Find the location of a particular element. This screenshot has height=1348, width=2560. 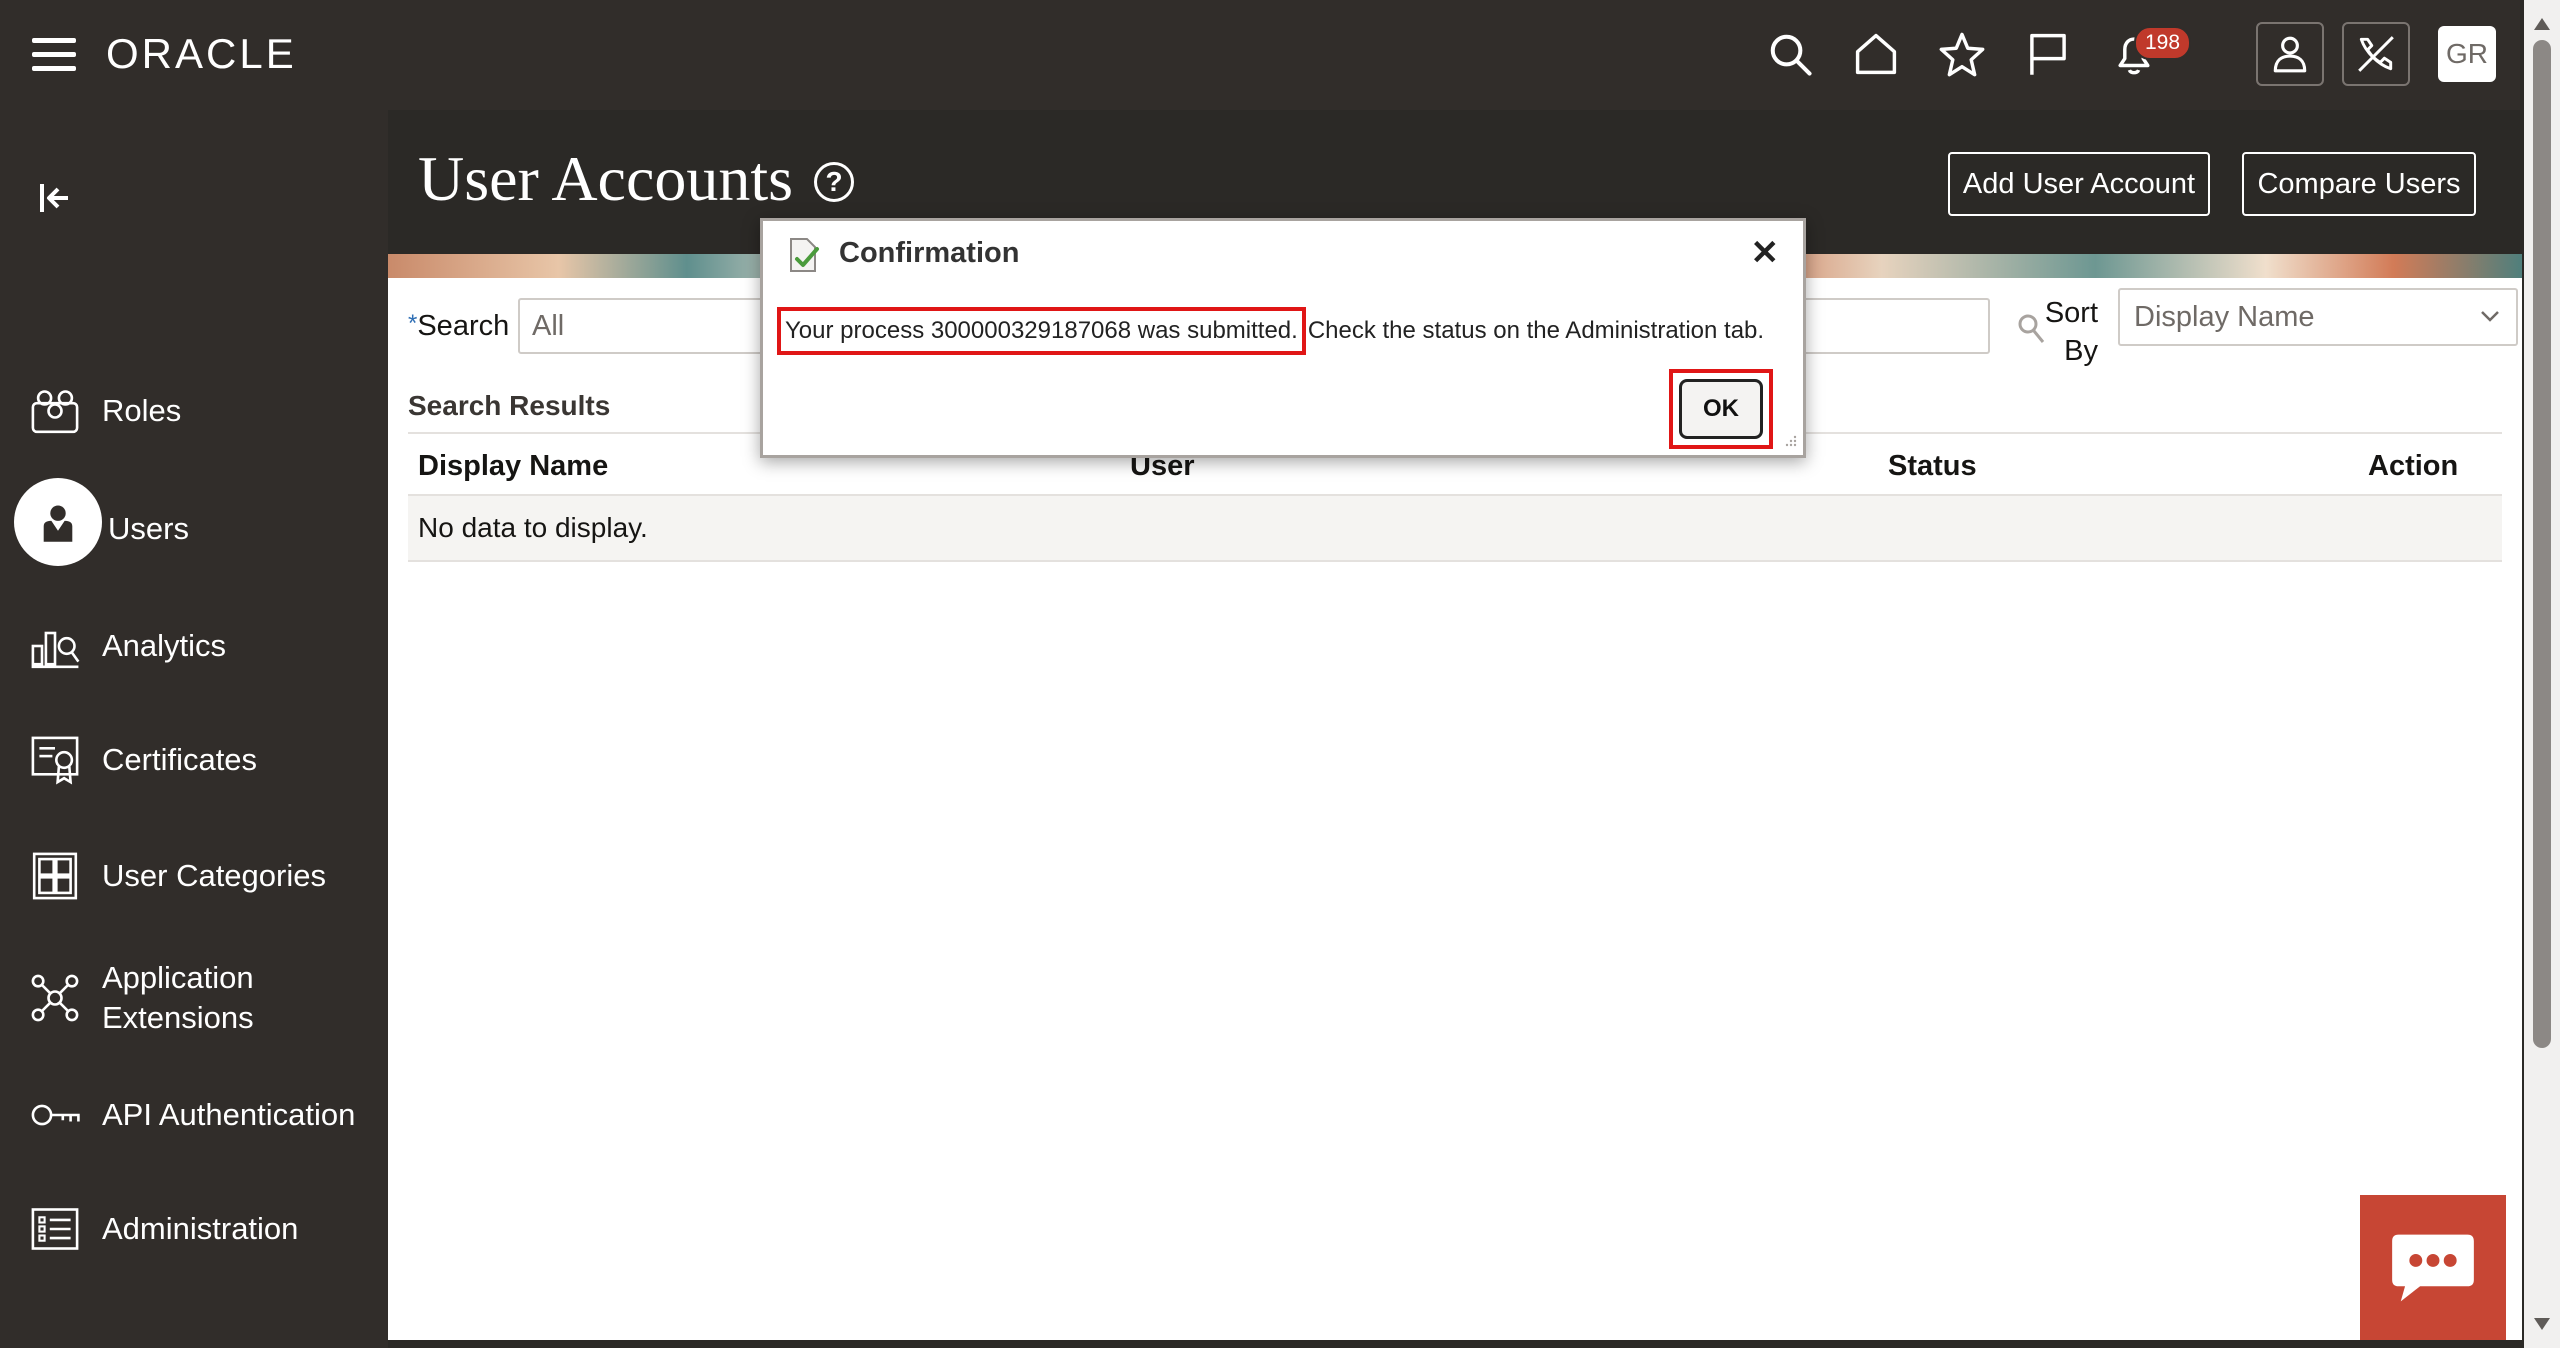

administration-icon is located at coordinates (55, 1229).